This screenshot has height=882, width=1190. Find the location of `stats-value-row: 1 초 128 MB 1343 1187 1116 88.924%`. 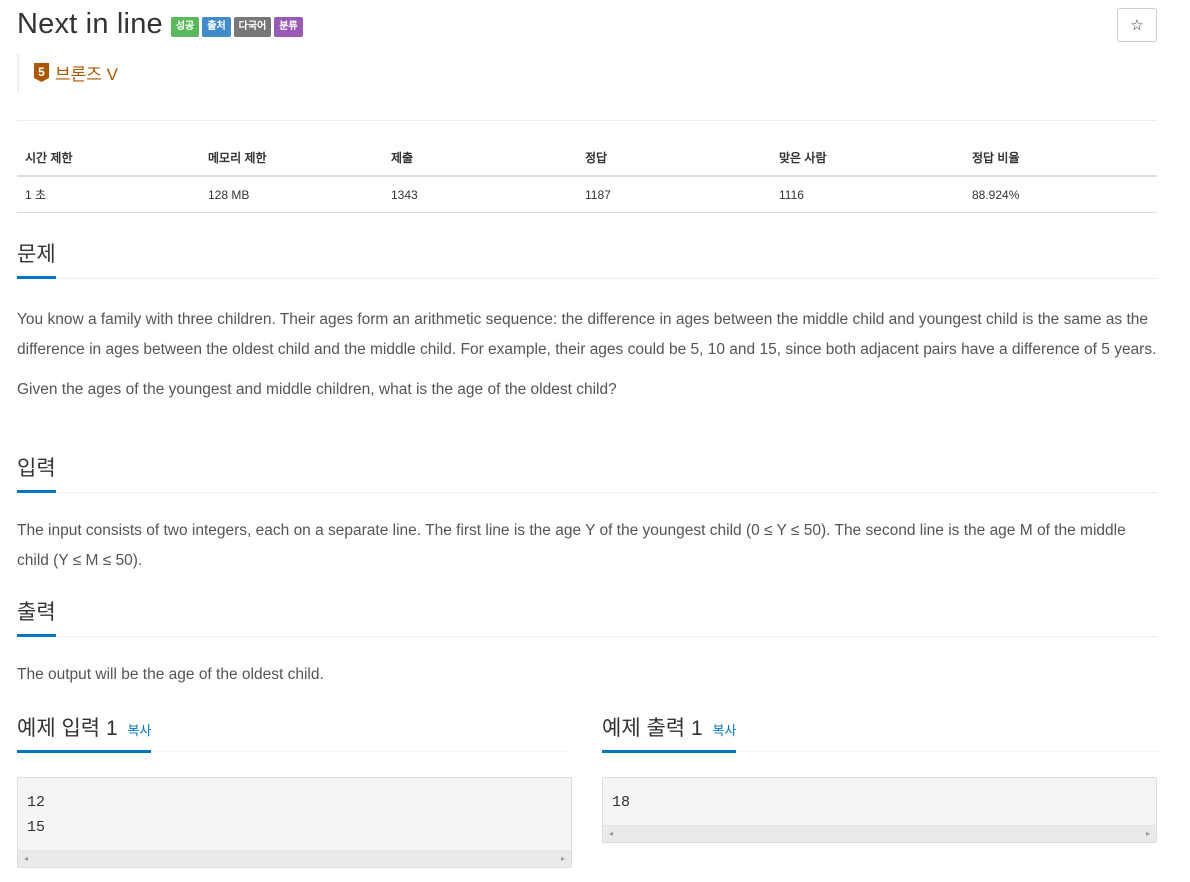

stats-value-row: 1 초 128 MB 1343 1187 1116 88.924% is located at coordinates (587, 194).